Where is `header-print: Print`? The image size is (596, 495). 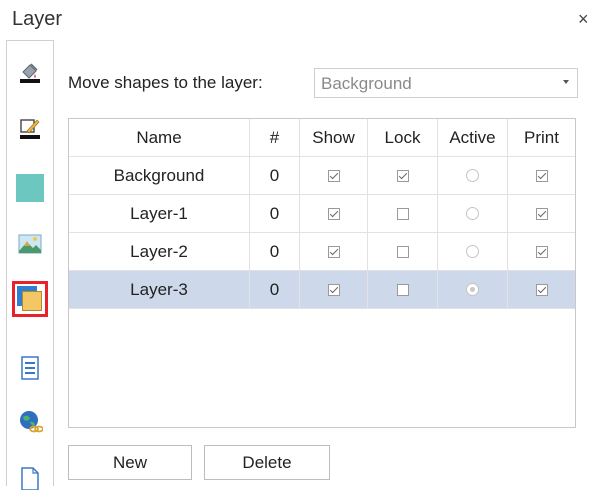
header-print: Print is located at coordinates (541, 138).